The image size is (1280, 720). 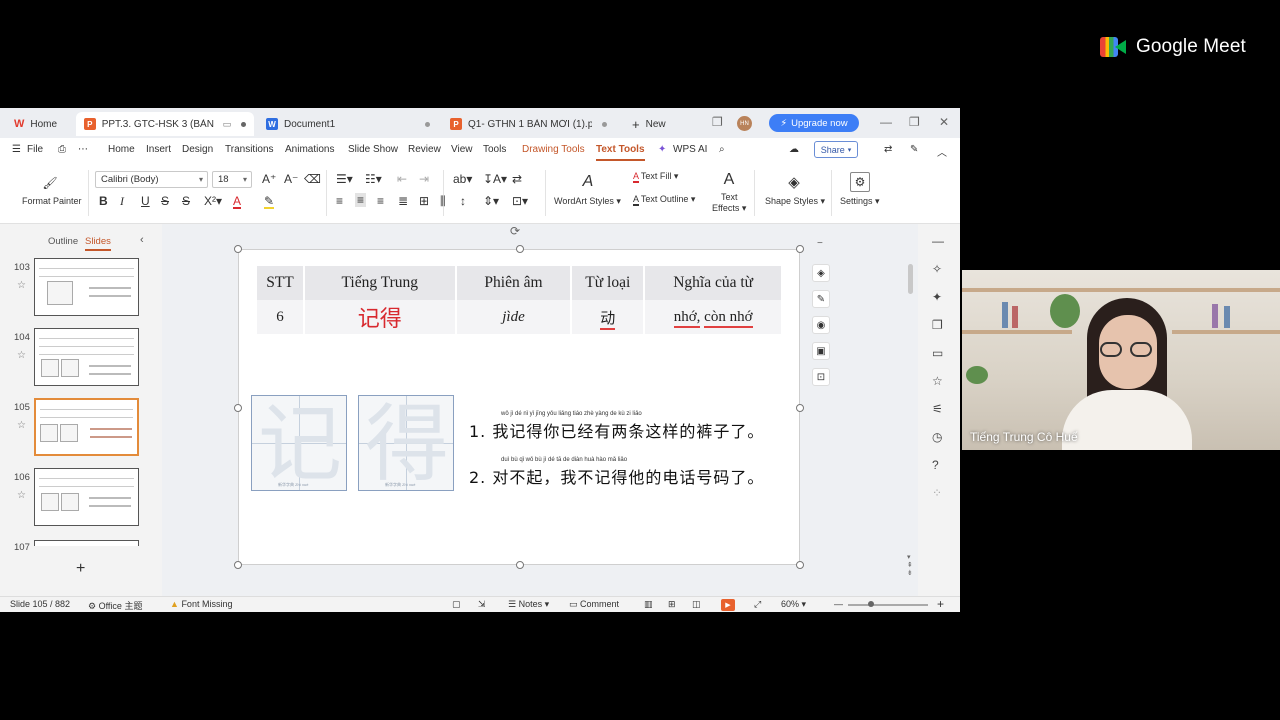 What do you see at coordinates (158, 149) in the screenshot?
I see `menu-insert: Insert` at bounding box center [158, 149].